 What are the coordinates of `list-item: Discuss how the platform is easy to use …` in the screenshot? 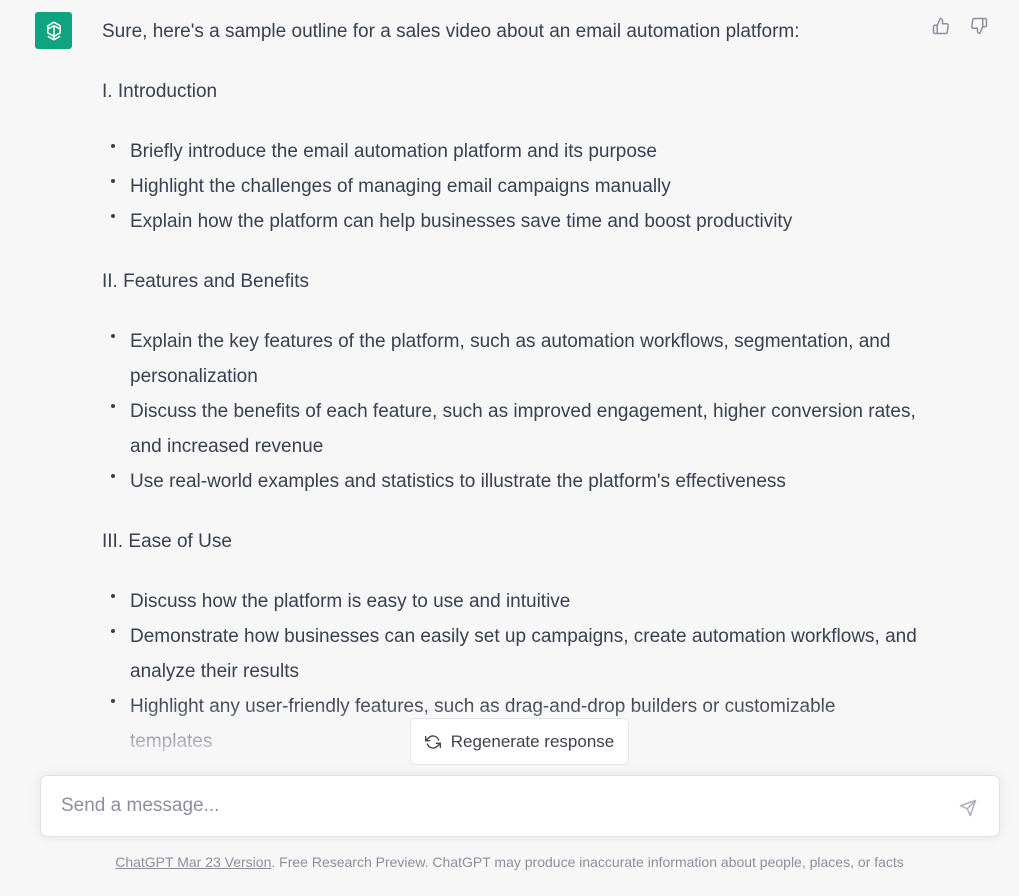 It's located at (512, 601).